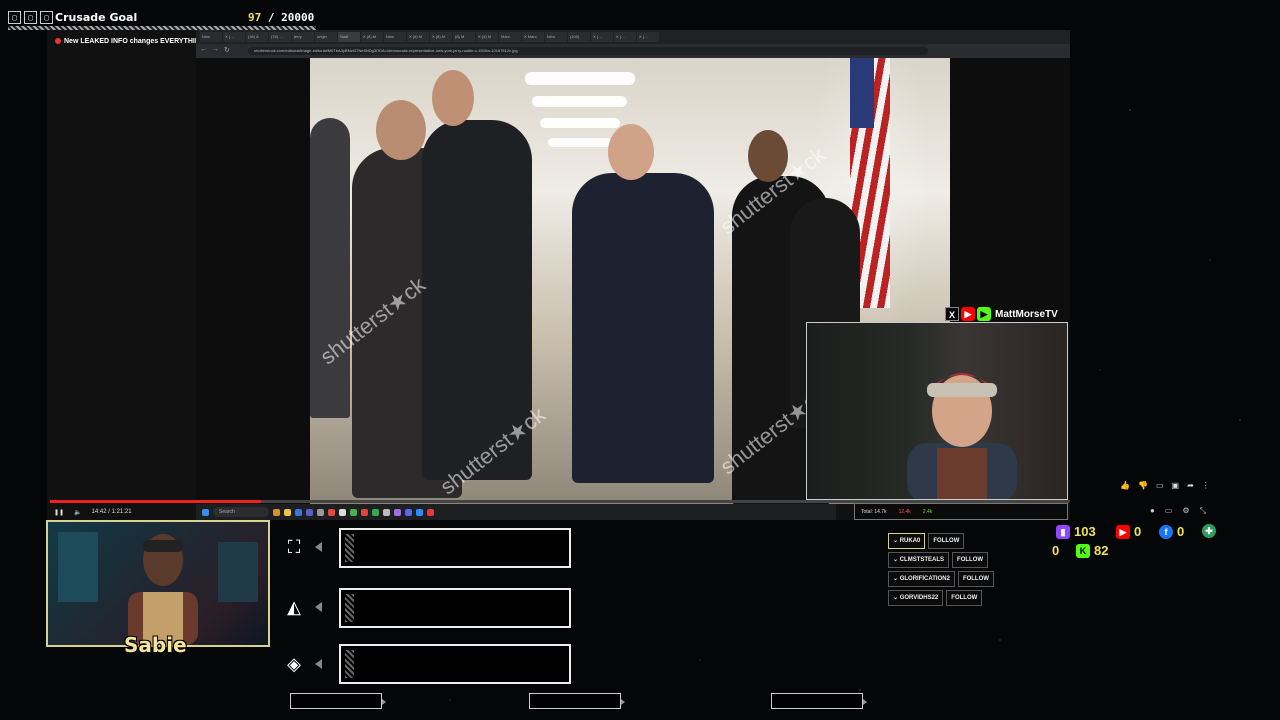 Image resolution: width=1280 pixels, height=720 pixels. What do you see at coordinates (418, 37) in the screenshot?
I see `browser-tab: X (6) M` at bounding box center [418, 37].